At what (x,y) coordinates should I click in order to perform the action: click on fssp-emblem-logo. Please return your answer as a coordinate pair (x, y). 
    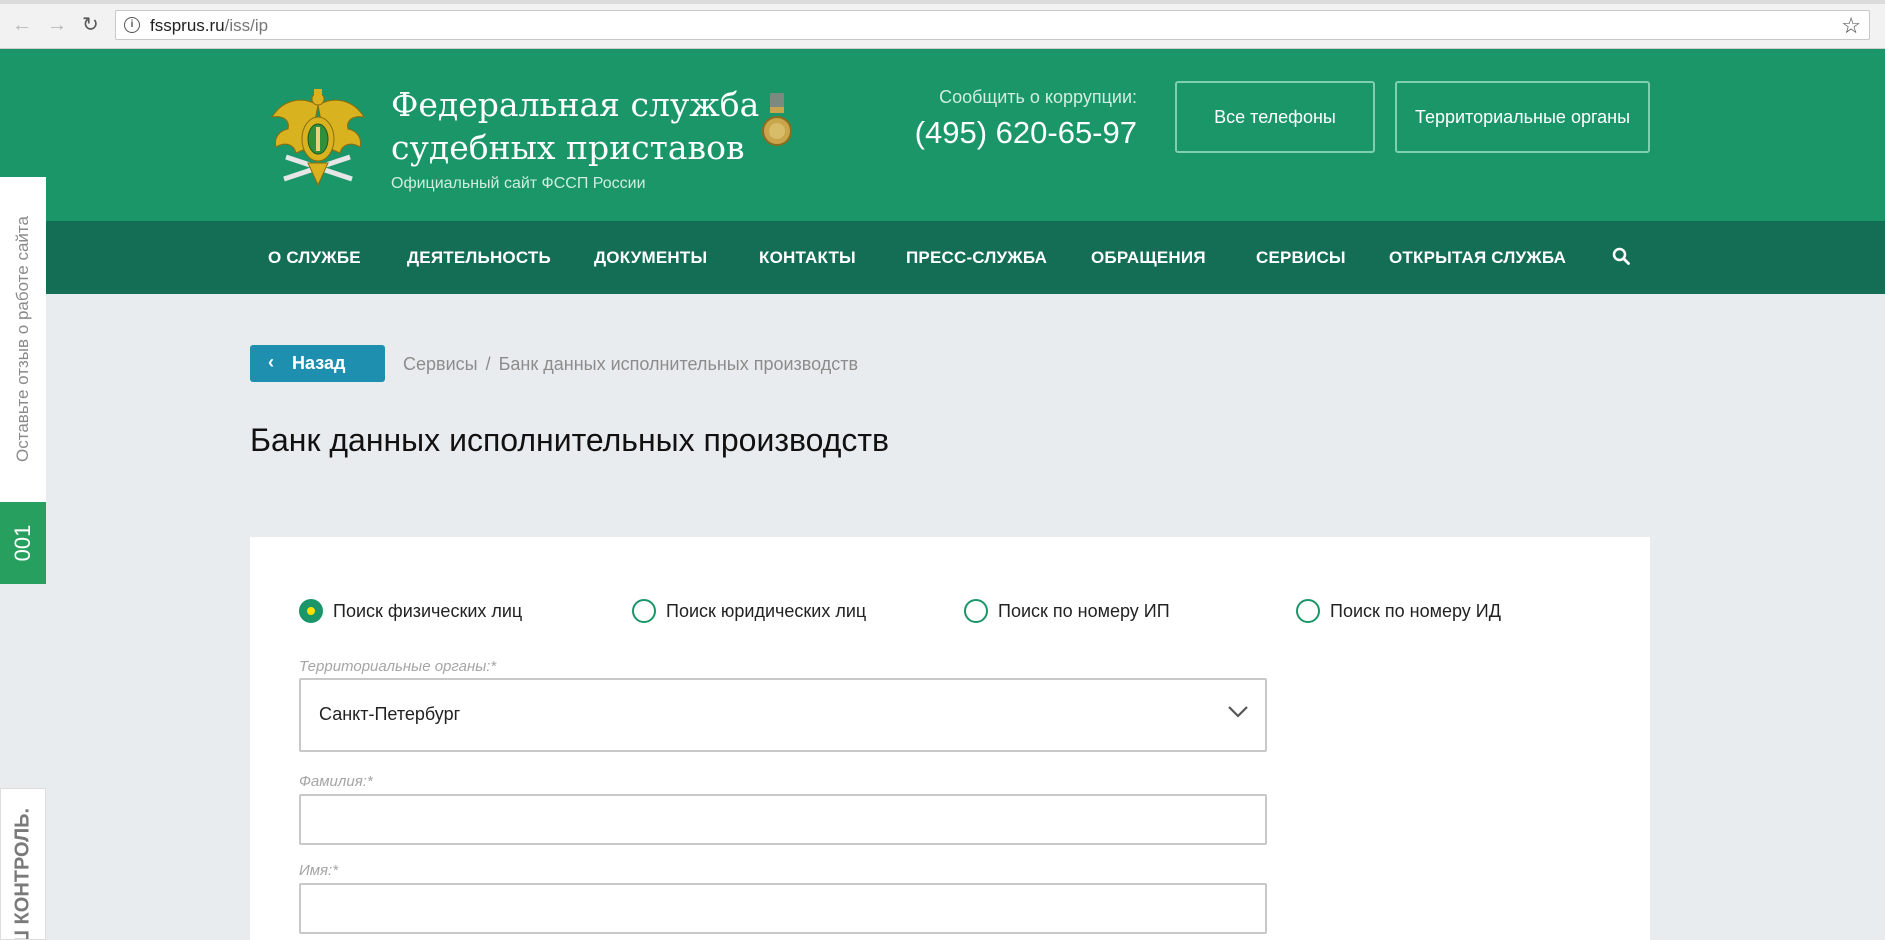
    Looking at the image, I should click on (318, 137).